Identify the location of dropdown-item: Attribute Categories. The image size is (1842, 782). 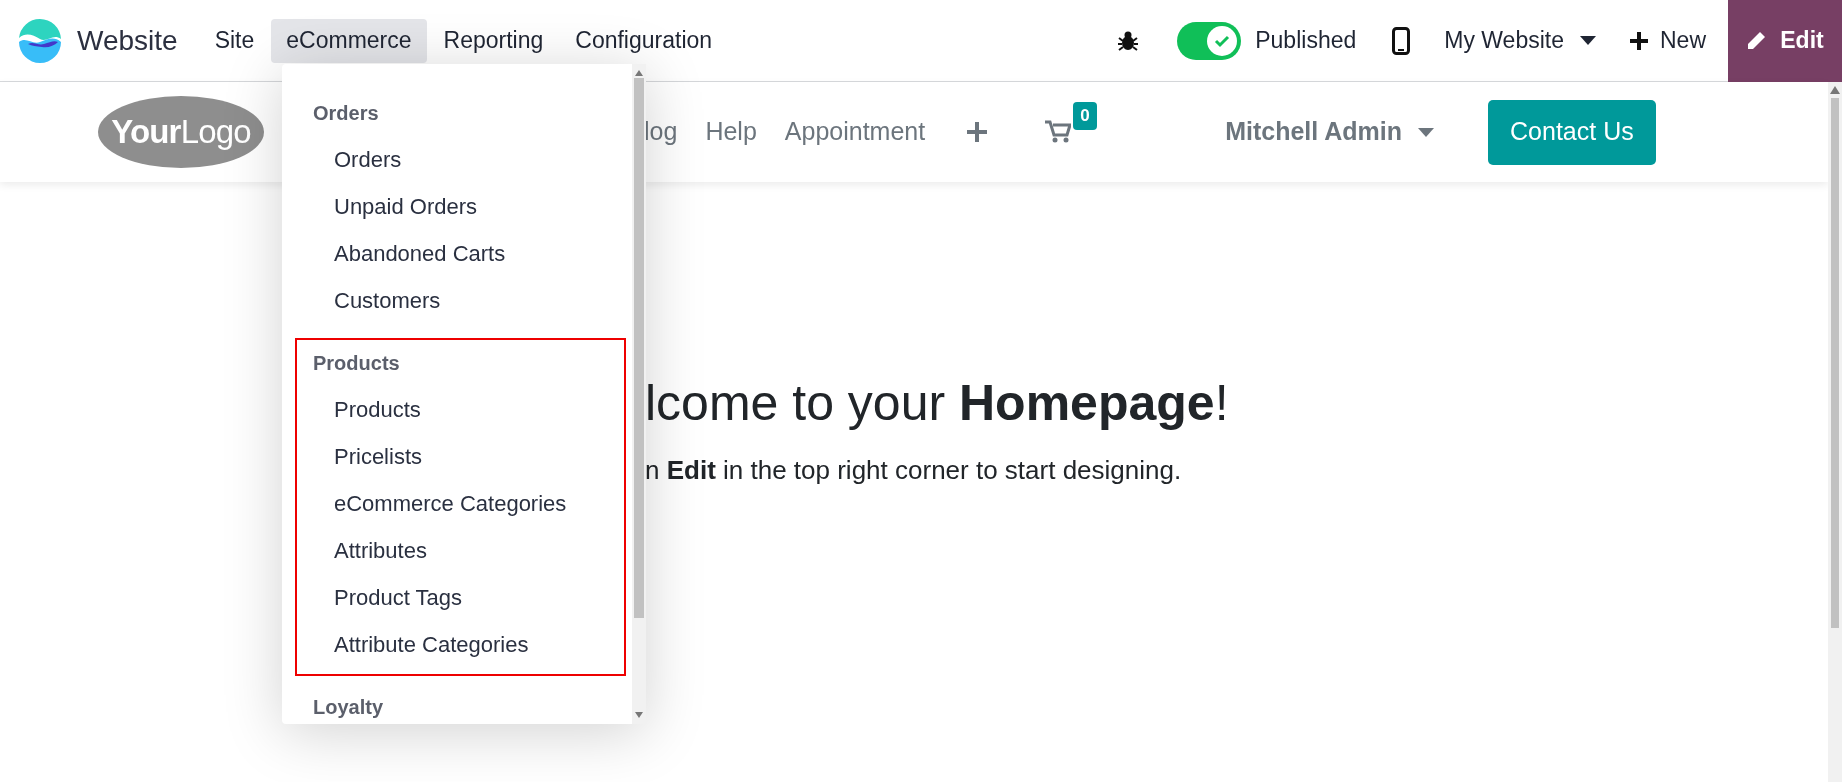
(460, 644).